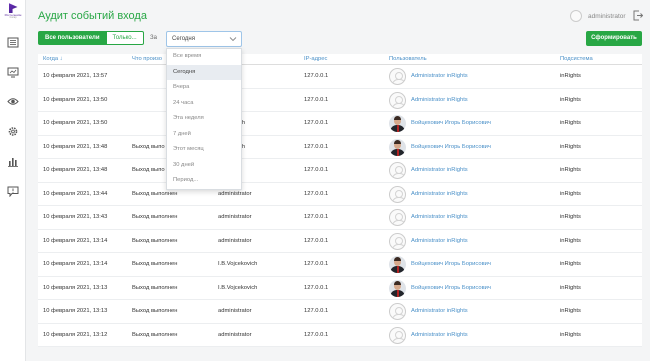  What do you see at coordinates (13, 131) in the screenshot?
I see `gear-icon` at bounding box center [13, 131].